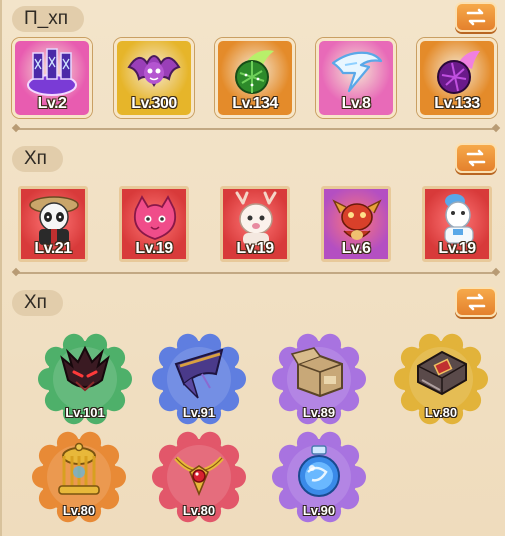 The image size is (505, 536). I want to click on skill-level: Lv.2, so click(52, 103).